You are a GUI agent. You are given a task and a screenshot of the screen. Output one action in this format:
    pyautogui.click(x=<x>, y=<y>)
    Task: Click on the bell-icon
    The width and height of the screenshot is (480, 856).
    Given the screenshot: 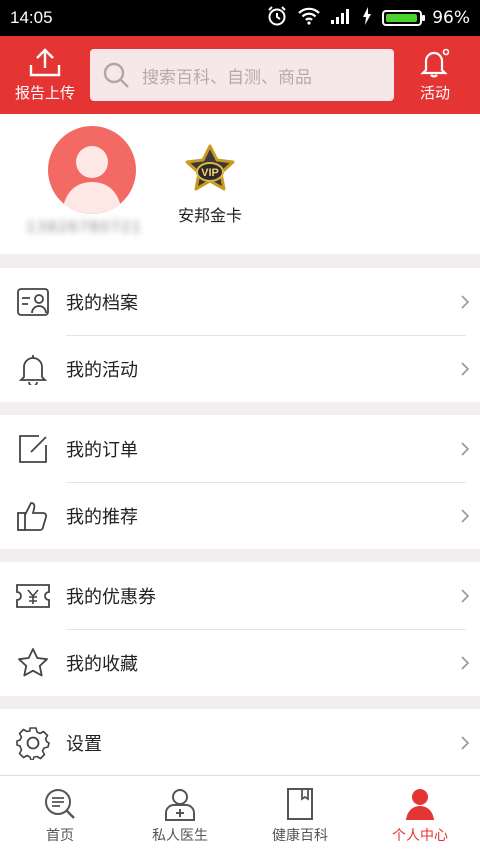 What is the action you would take?
    pyautogui.click(x=33, y=369)
    